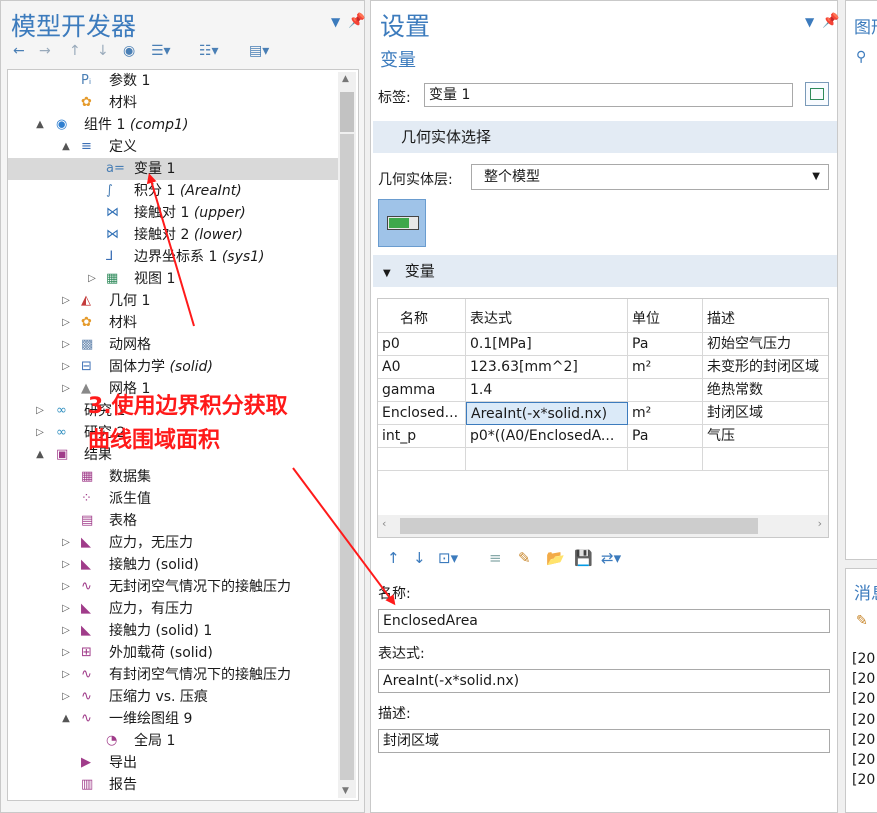 The image size is (877, 813). Describe the element at coordinates (173, 257) in the screenshot. I see `tree-item: ⅃ 边界坐标系 1 (sys1)` at that location.